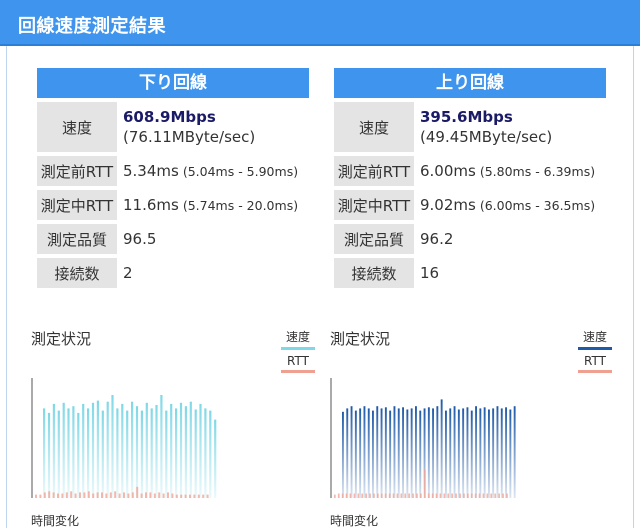  What do you see at coordinates (298, 348) in the screenshot?
I see `legend-speed-swatch` at bounding box center [298, 348].